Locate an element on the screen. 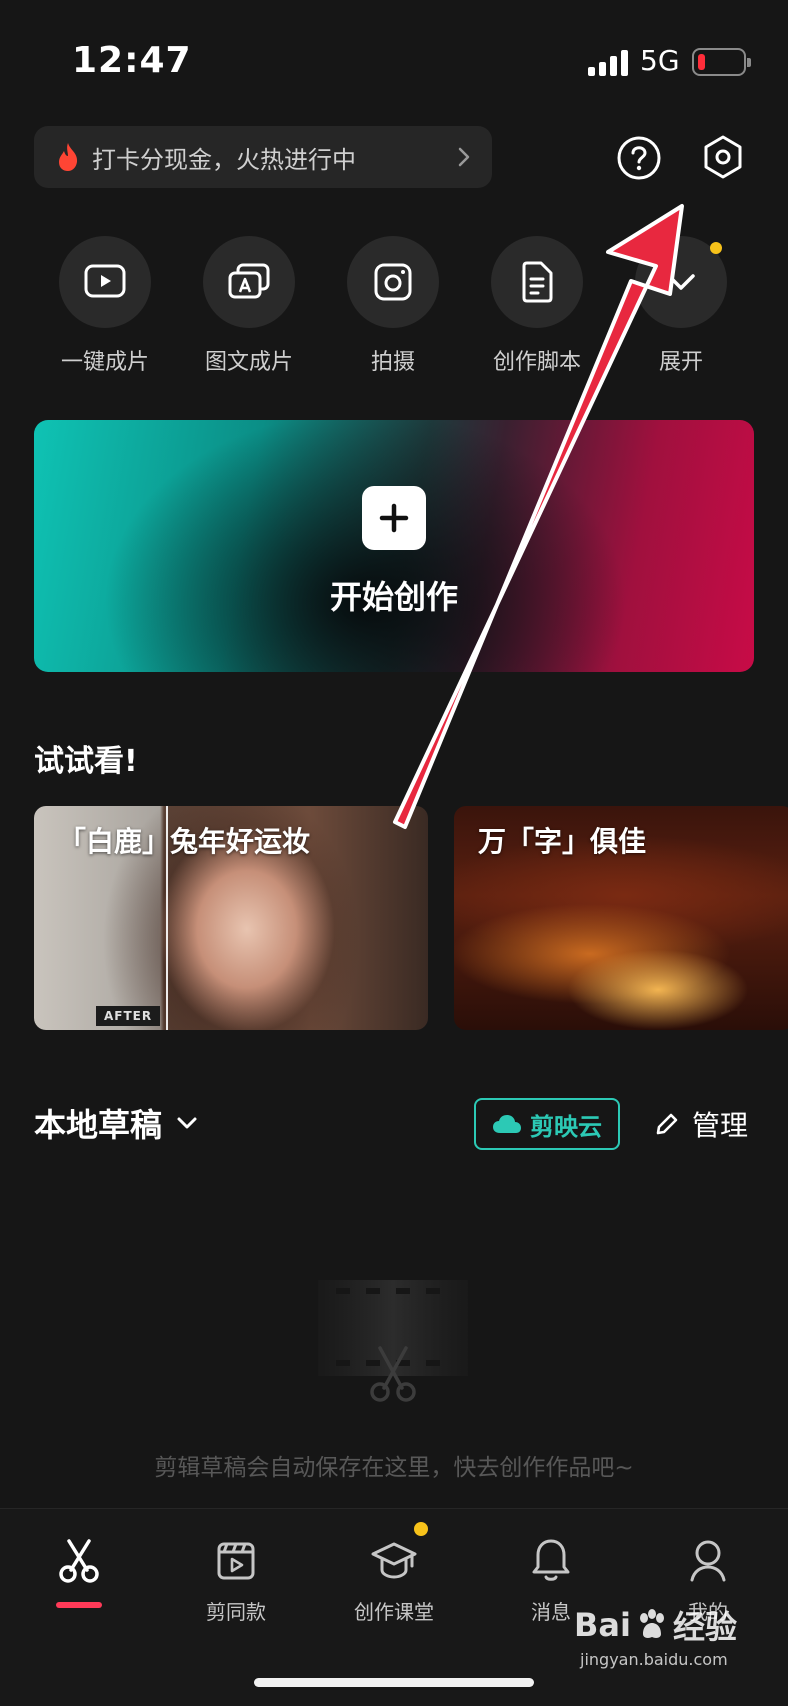 The width and height of the screenshot is (788, 1706). network-type: 5G is located at coordinates (660, 60).